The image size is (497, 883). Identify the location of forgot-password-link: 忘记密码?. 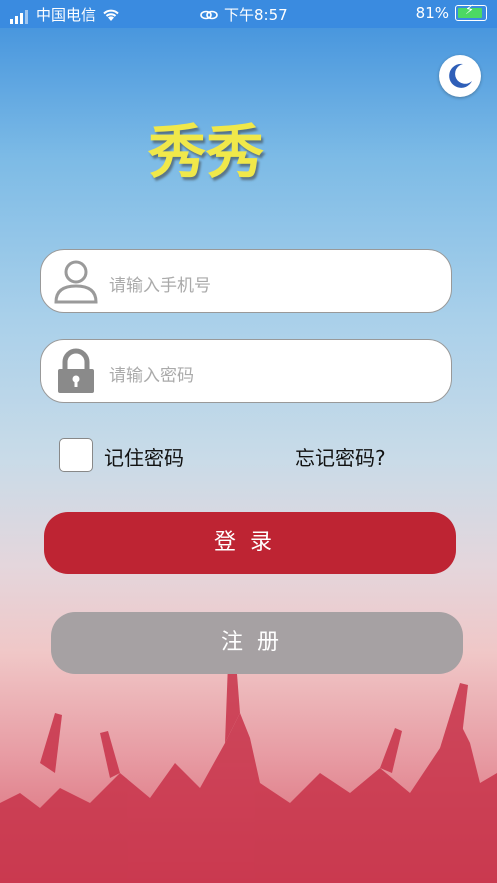
(340, 456).